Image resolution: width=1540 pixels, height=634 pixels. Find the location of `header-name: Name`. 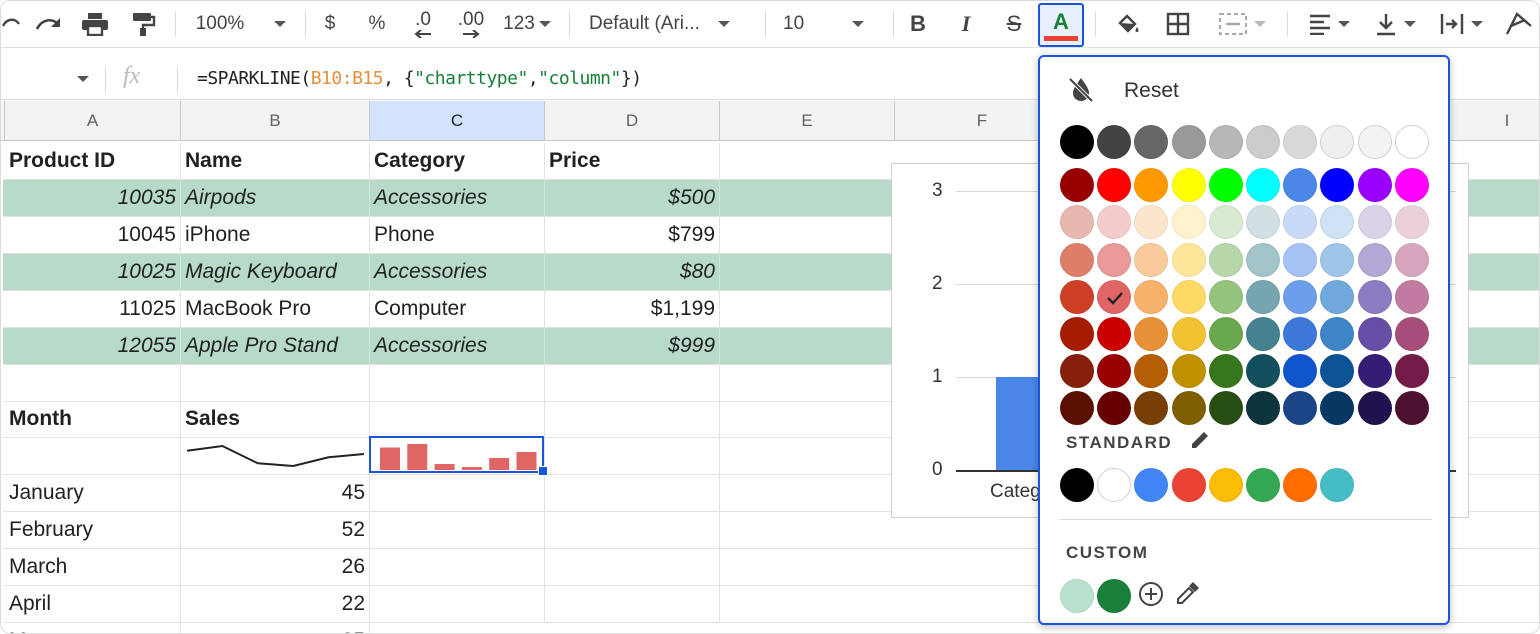

header-name: Name is located at coordinates (275, 161).